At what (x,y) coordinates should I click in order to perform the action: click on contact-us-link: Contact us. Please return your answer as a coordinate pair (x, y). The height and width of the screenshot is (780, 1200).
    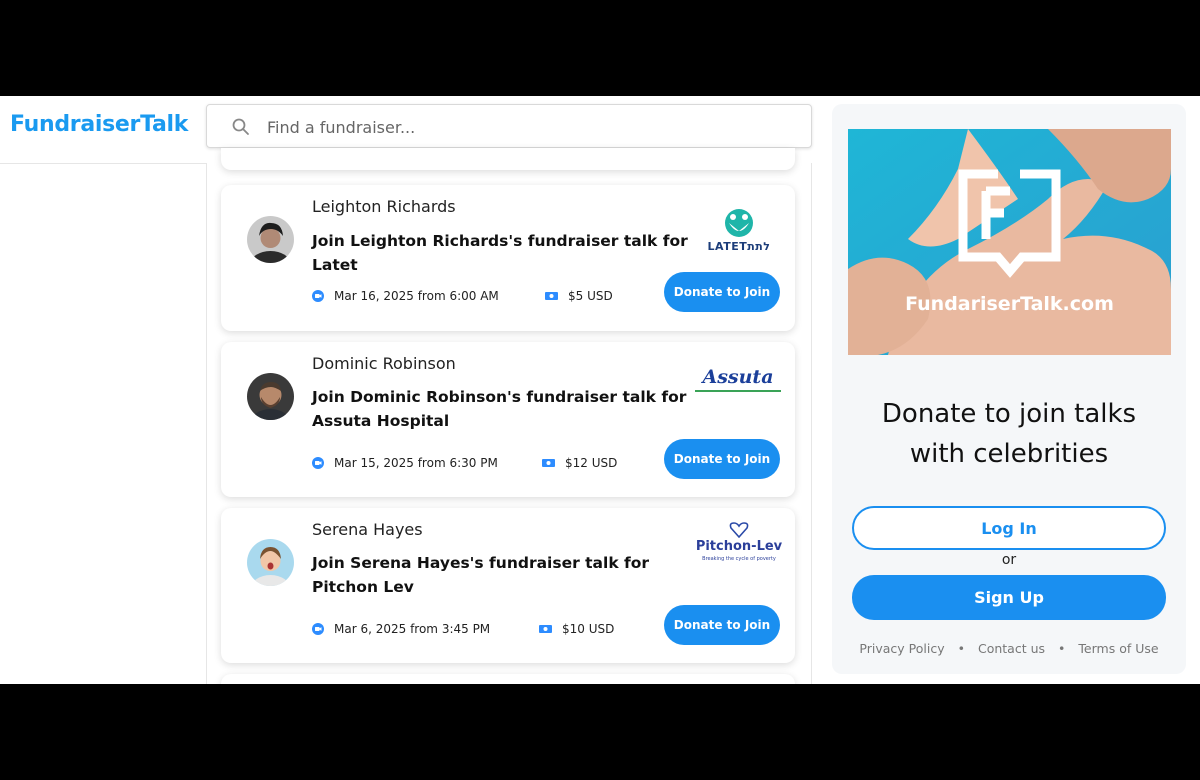
    Looking at the image, I should click on (1011, 648).